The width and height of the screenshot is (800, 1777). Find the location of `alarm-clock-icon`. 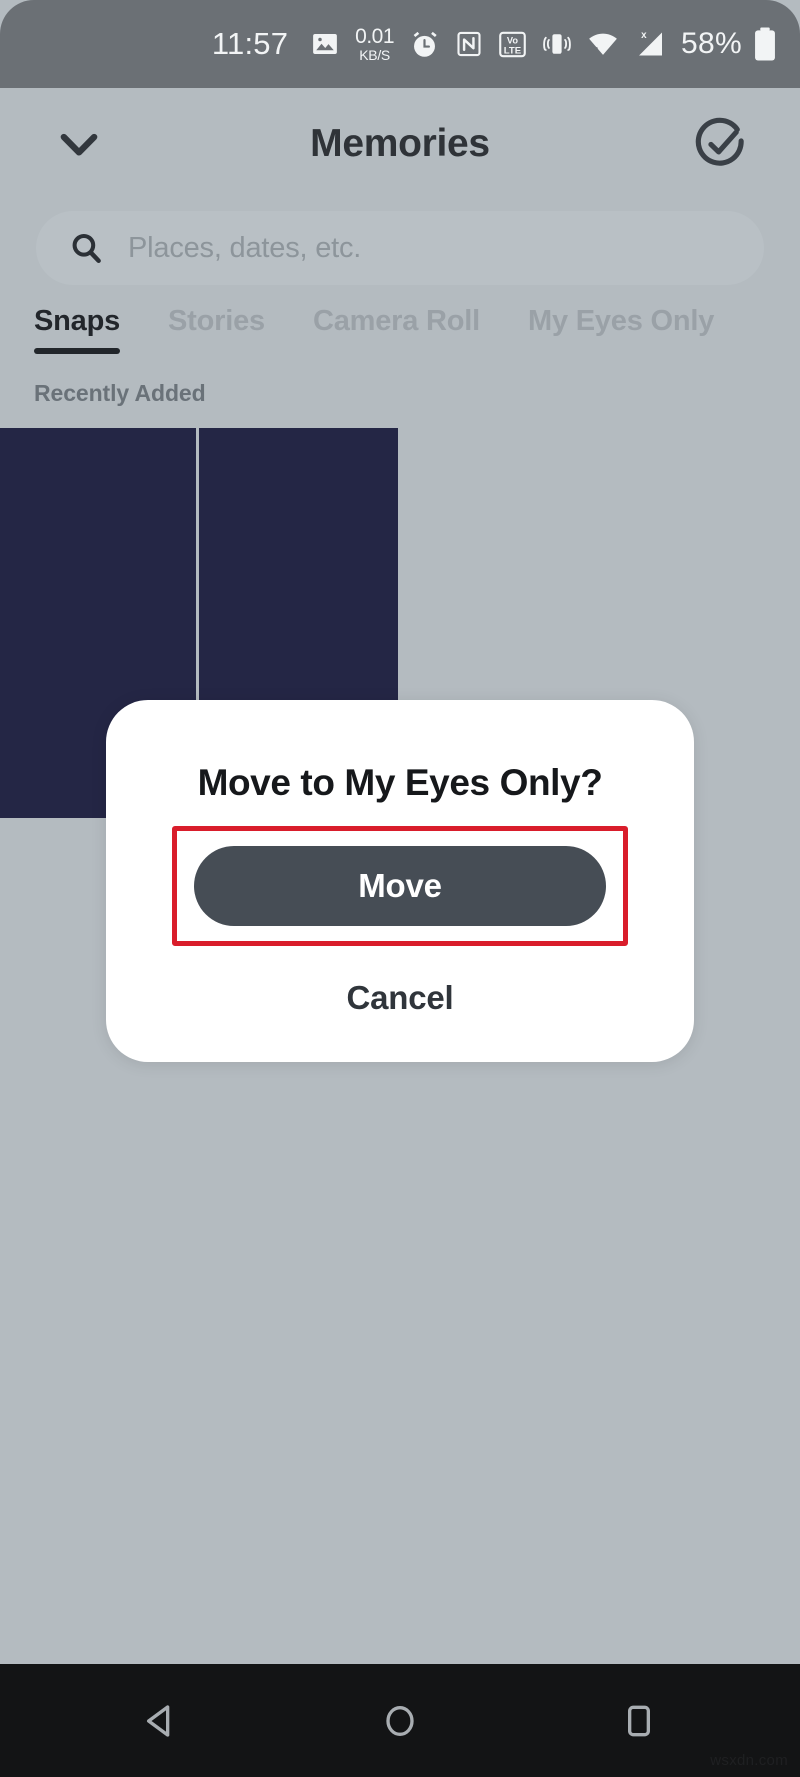

alarm-clock-icon is located at coordinates (424, 44).